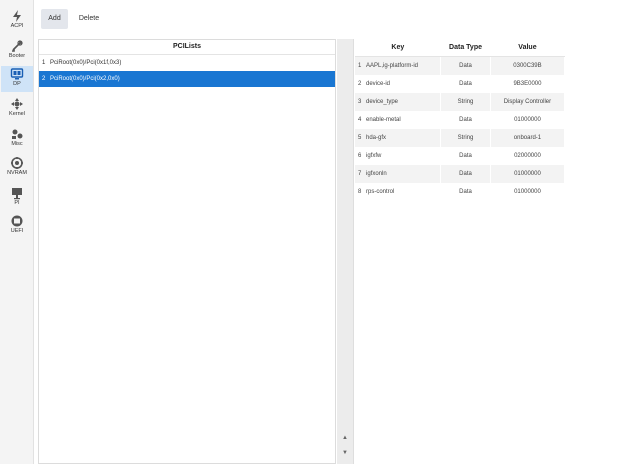  I want to click on key-cell: 2 device-id, so click(398, 84).